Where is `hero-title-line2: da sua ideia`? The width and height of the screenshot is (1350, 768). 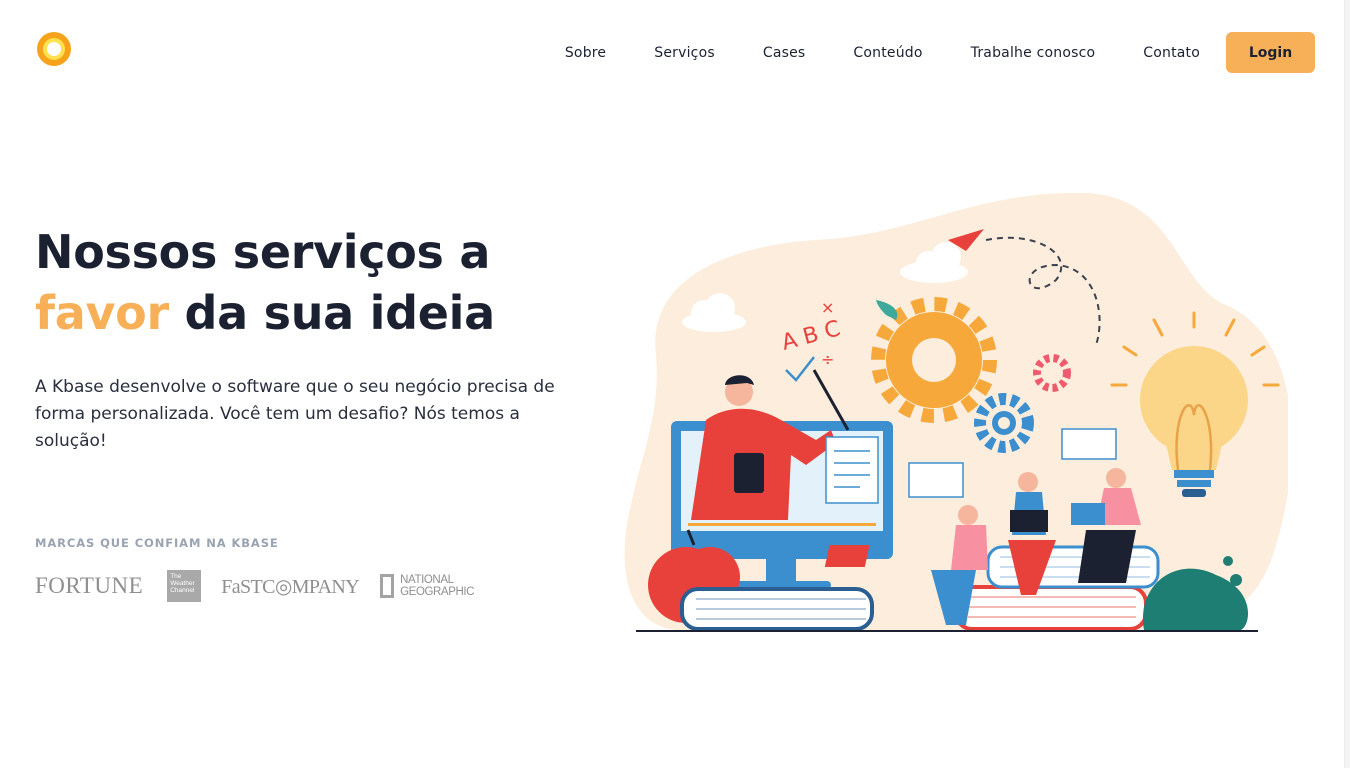
hero-title-line2: da sua ideia is located at coordinates (332, 313).